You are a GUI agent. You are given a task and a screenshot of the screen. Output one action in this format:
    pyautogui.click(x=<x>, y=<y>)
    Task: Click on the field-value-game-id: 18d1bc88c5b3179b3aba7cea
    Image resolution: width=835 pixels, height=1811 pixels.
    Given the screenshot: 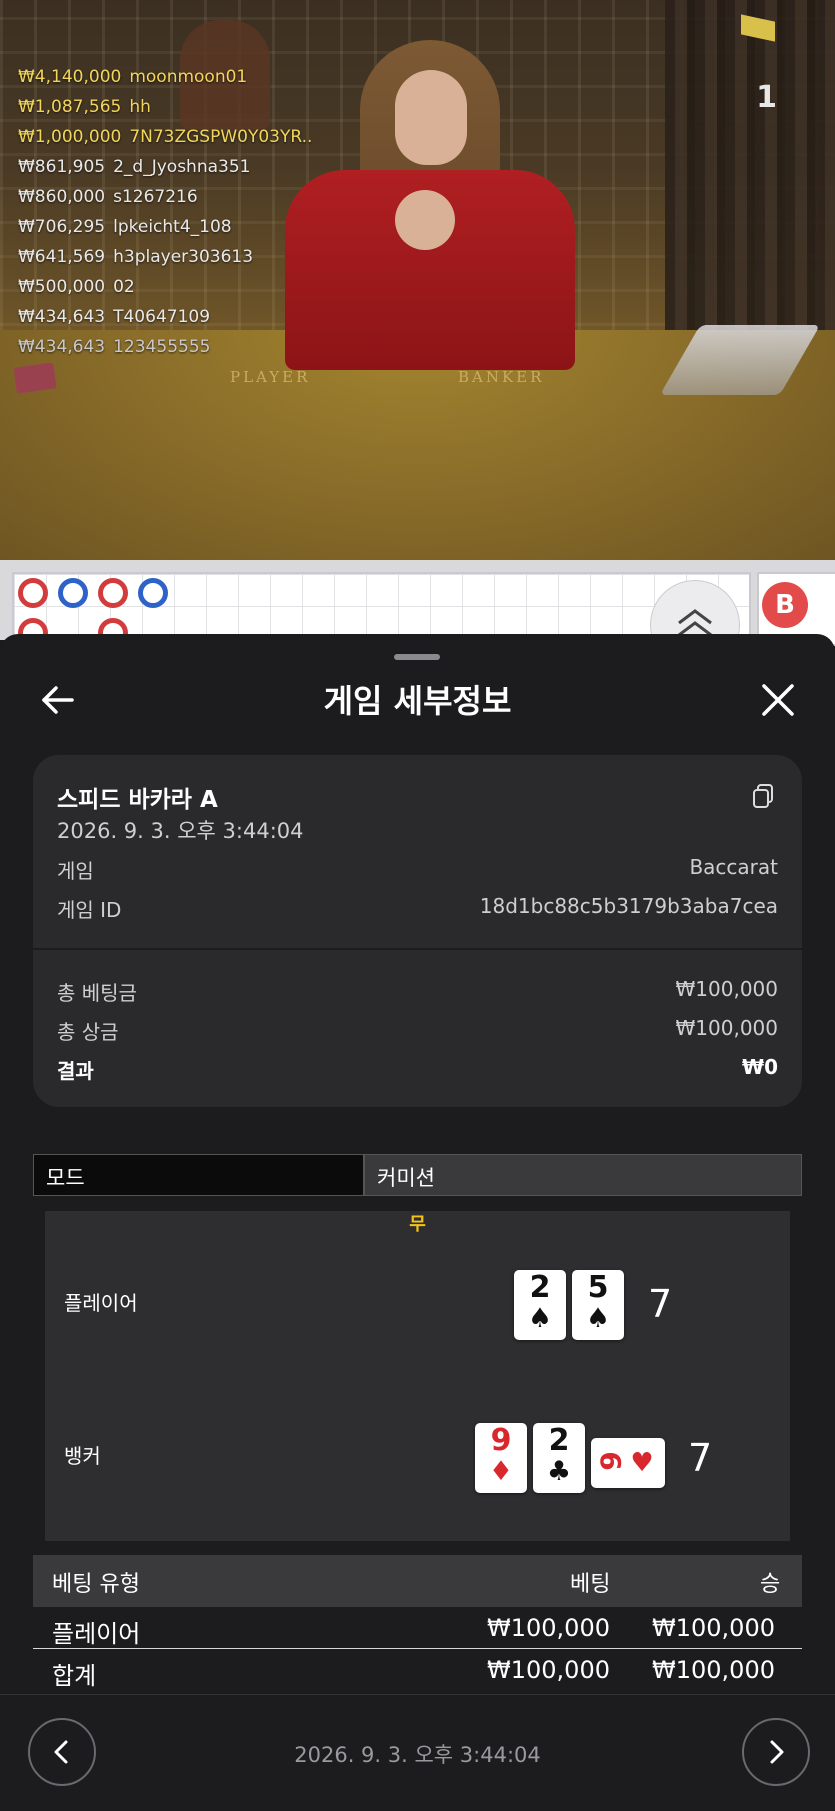 What is the action you would take?
    pyautogui.click(x=629, y=906)
    